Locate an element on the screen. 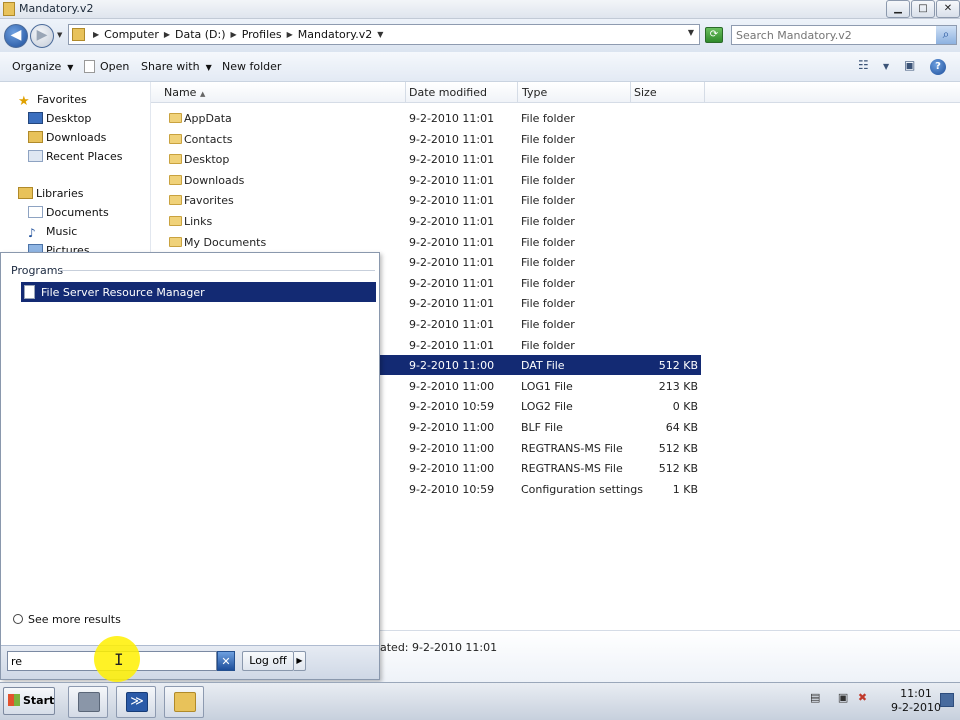  show-desktop-button is located at coordinates (947, 700).